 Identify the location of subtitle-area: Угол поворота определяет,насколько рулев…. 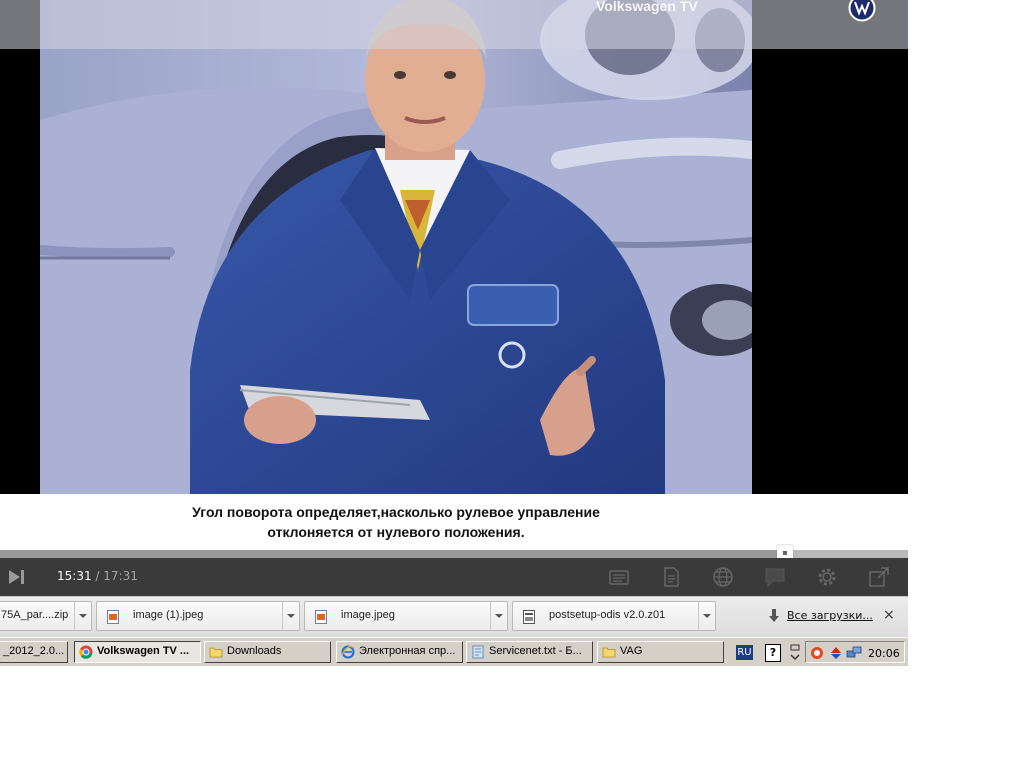
(454, 522).